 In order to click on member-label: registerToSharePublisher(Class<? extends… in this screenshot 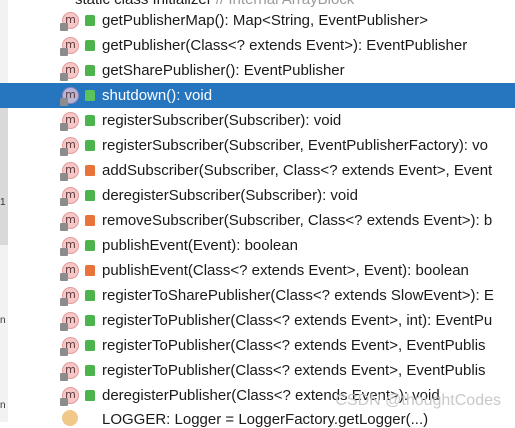, I will do `click(298, 295)`.